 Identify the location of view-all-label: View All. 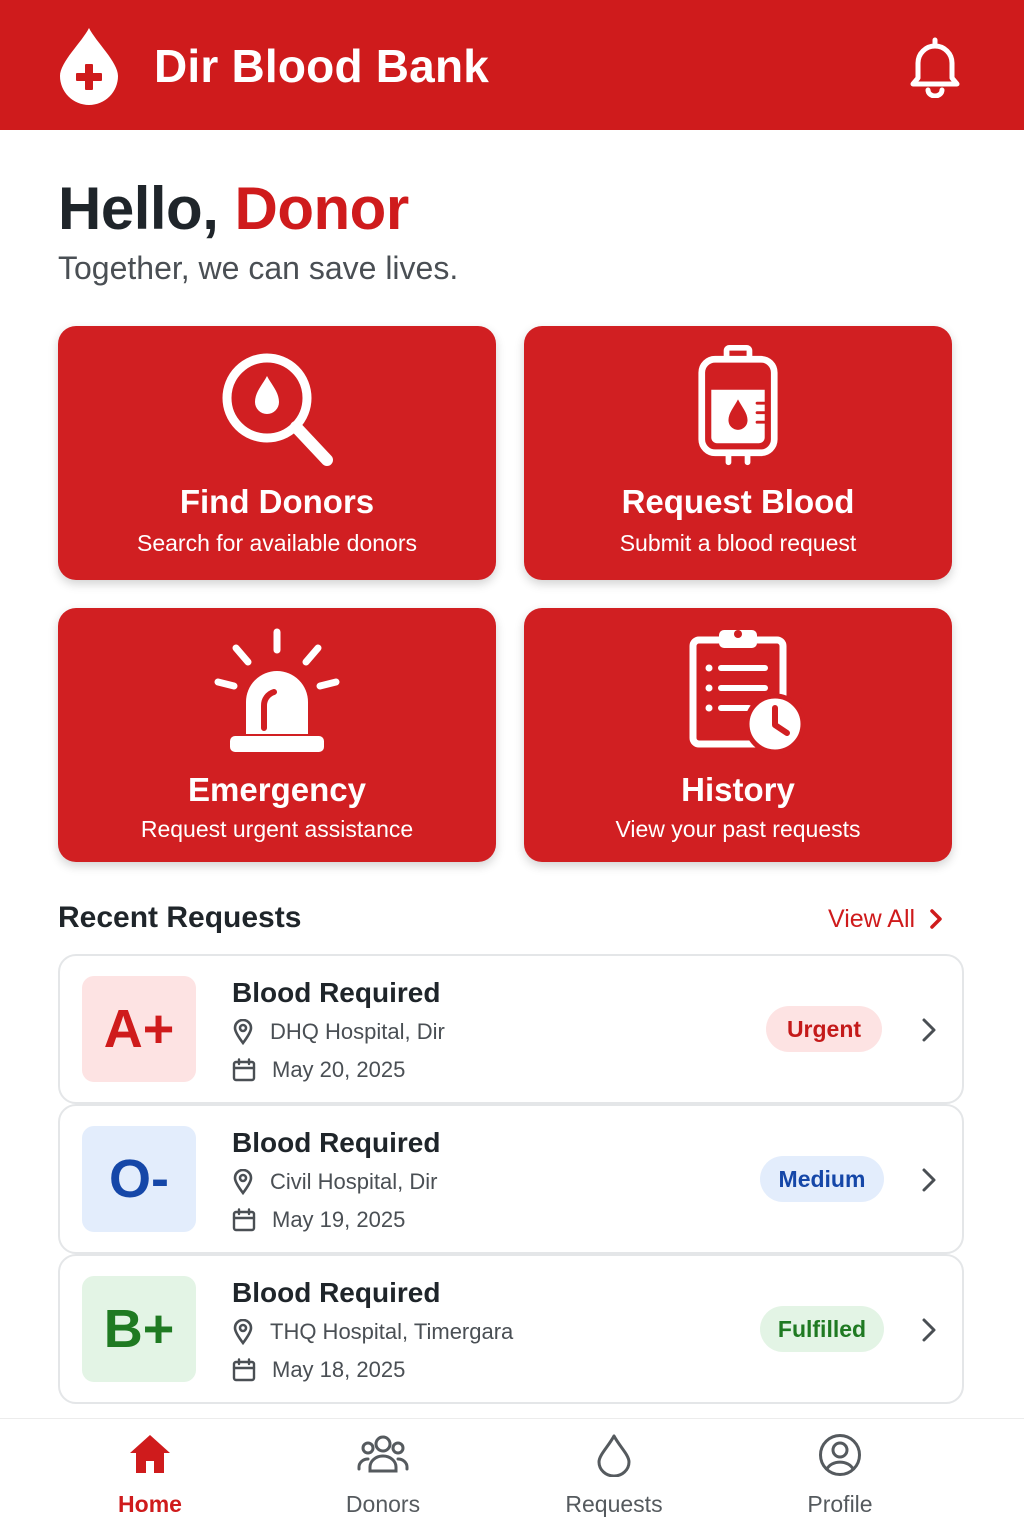
(872, 918).